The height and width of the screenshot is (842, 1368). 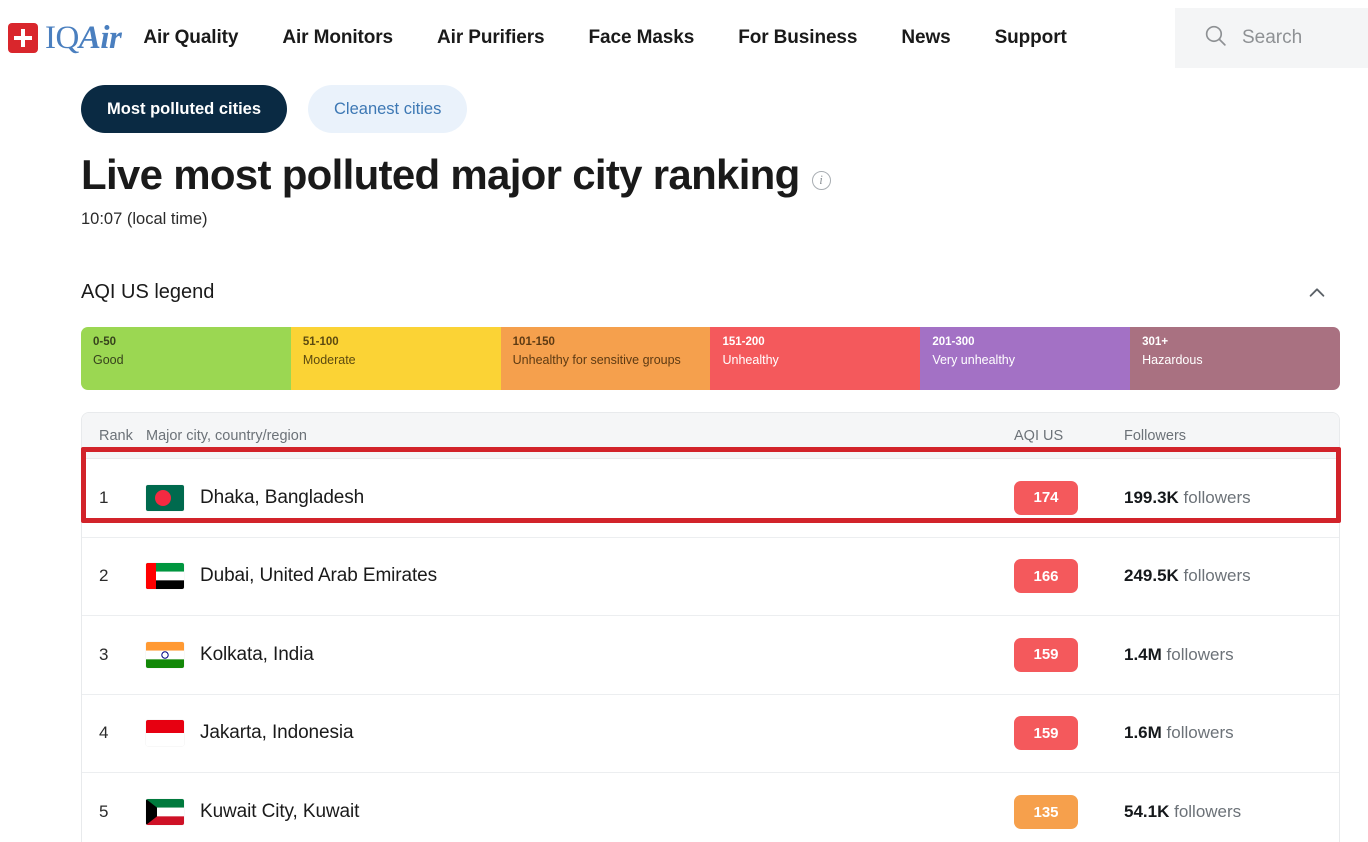 What do you see at coordinates (490, 38) in the screenshot?
I see `nav-link-air-purifiers: Air Purifiers` at bounding box center [490, 38].